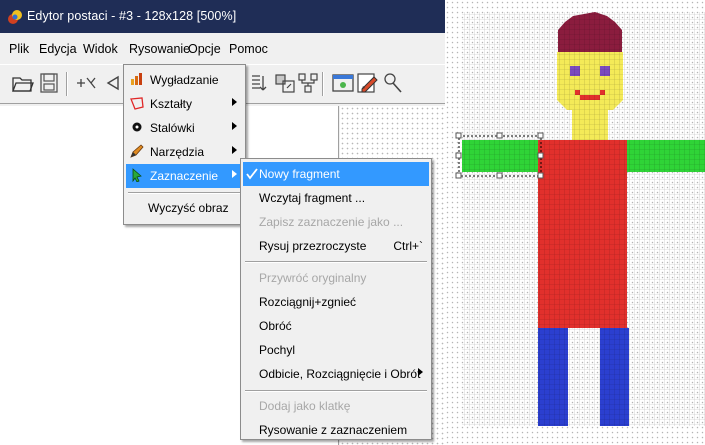  I want to click on draw-pencil-icon, so click(368, 83).